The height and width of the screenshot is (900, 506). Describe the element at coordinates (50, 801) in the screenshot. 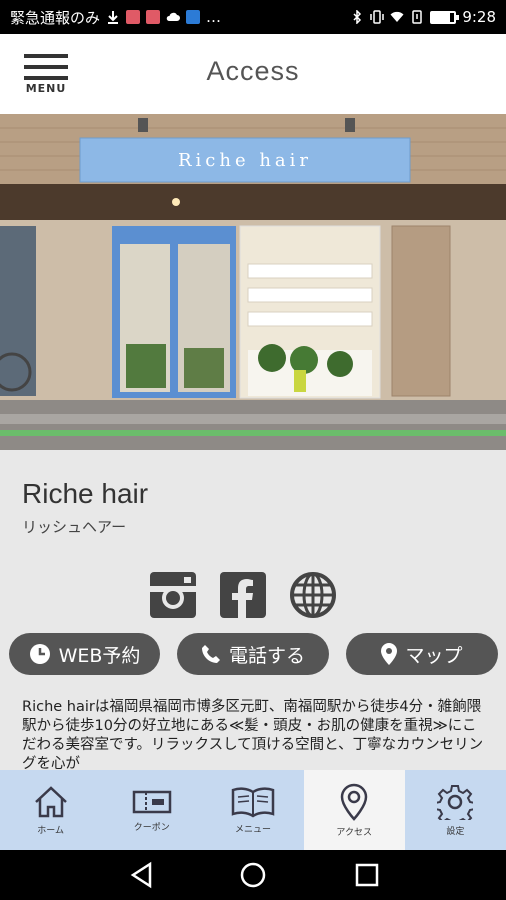

I see `home-icon` at that location.